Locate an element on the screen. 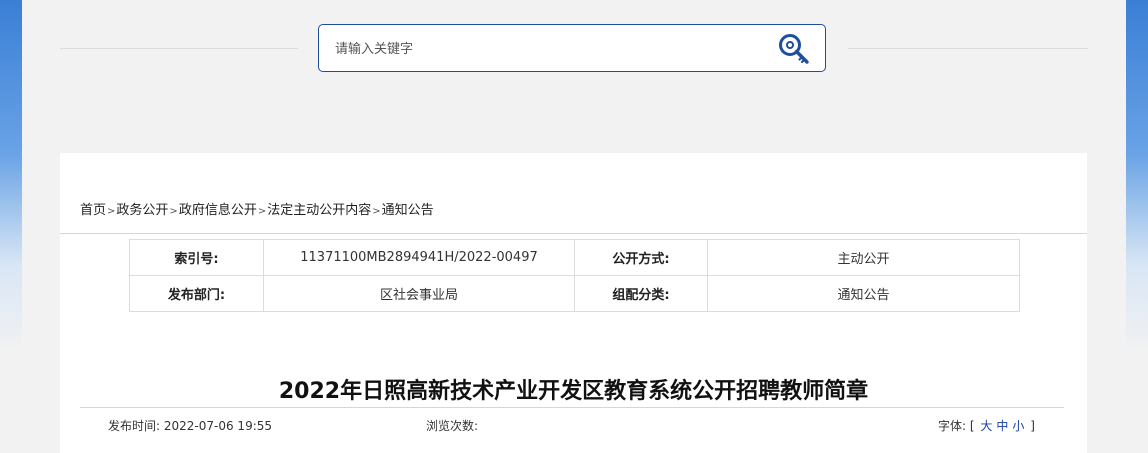  breadcrumb-gov-info-disclosure: 政府信息公开 is located at coordinates (218, 210).